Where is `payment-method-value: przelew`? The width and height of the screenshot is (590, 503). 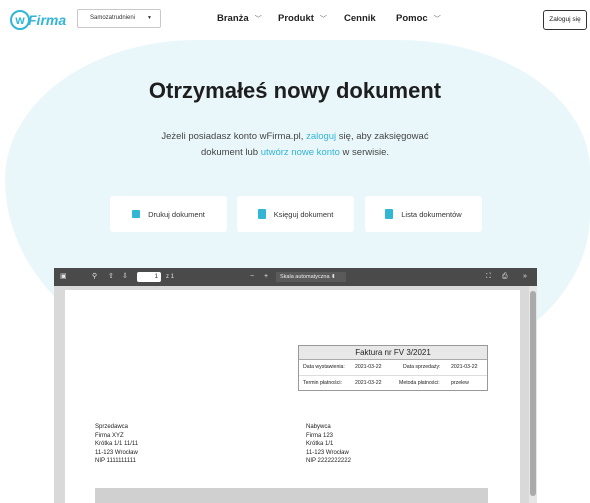 payment-method-value: przelew is located at coordinates (460, 383).